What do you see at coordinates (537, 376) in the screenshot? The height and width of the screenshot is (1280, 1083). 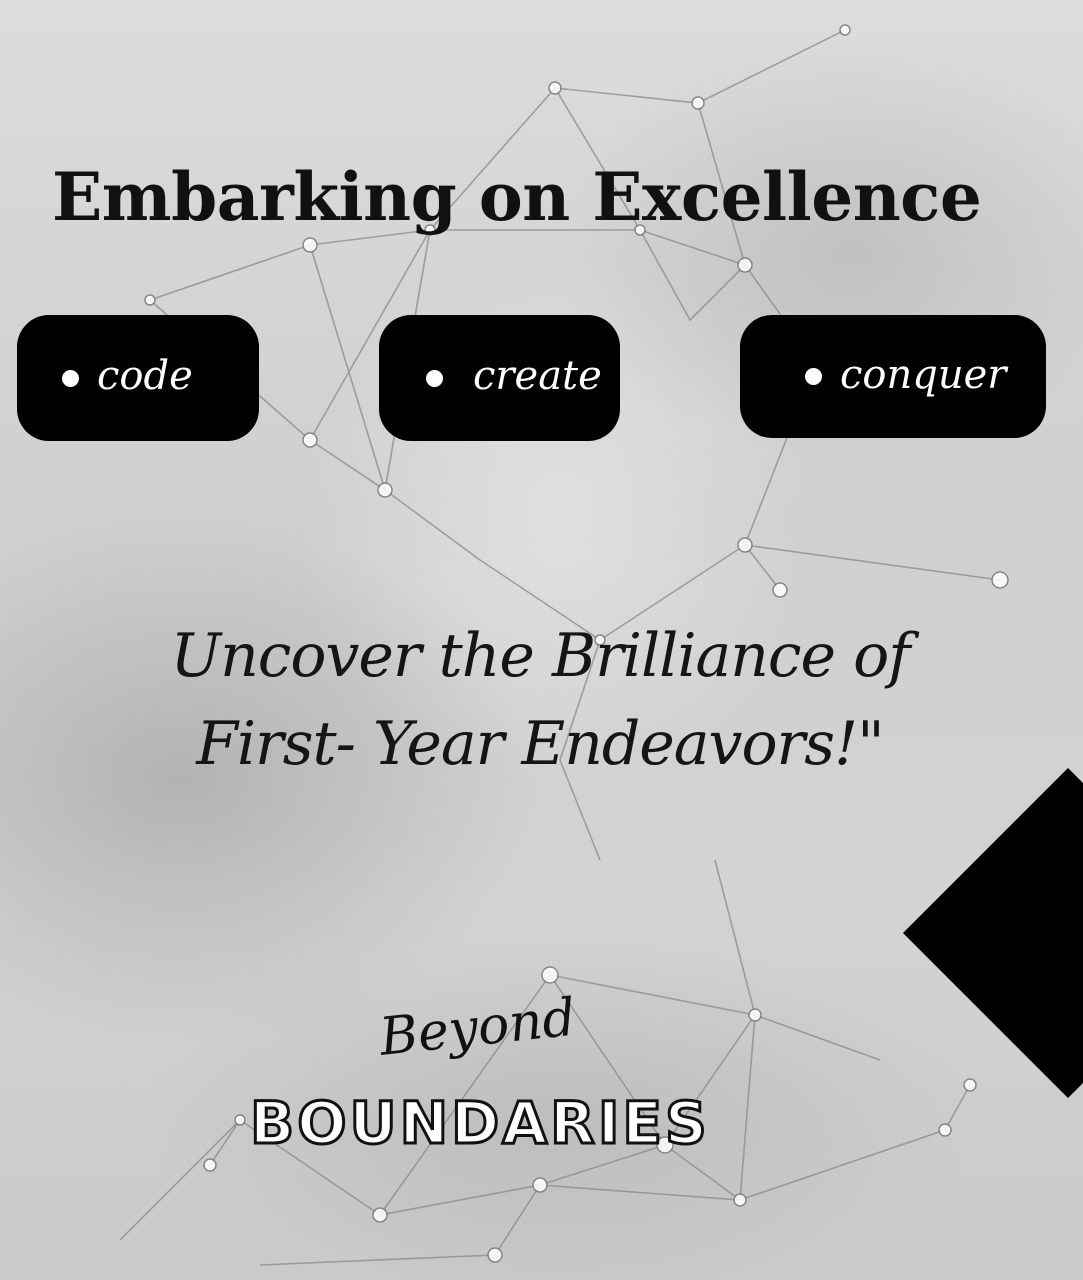 I see `pill-label: create` at bounding box center [537, 376].